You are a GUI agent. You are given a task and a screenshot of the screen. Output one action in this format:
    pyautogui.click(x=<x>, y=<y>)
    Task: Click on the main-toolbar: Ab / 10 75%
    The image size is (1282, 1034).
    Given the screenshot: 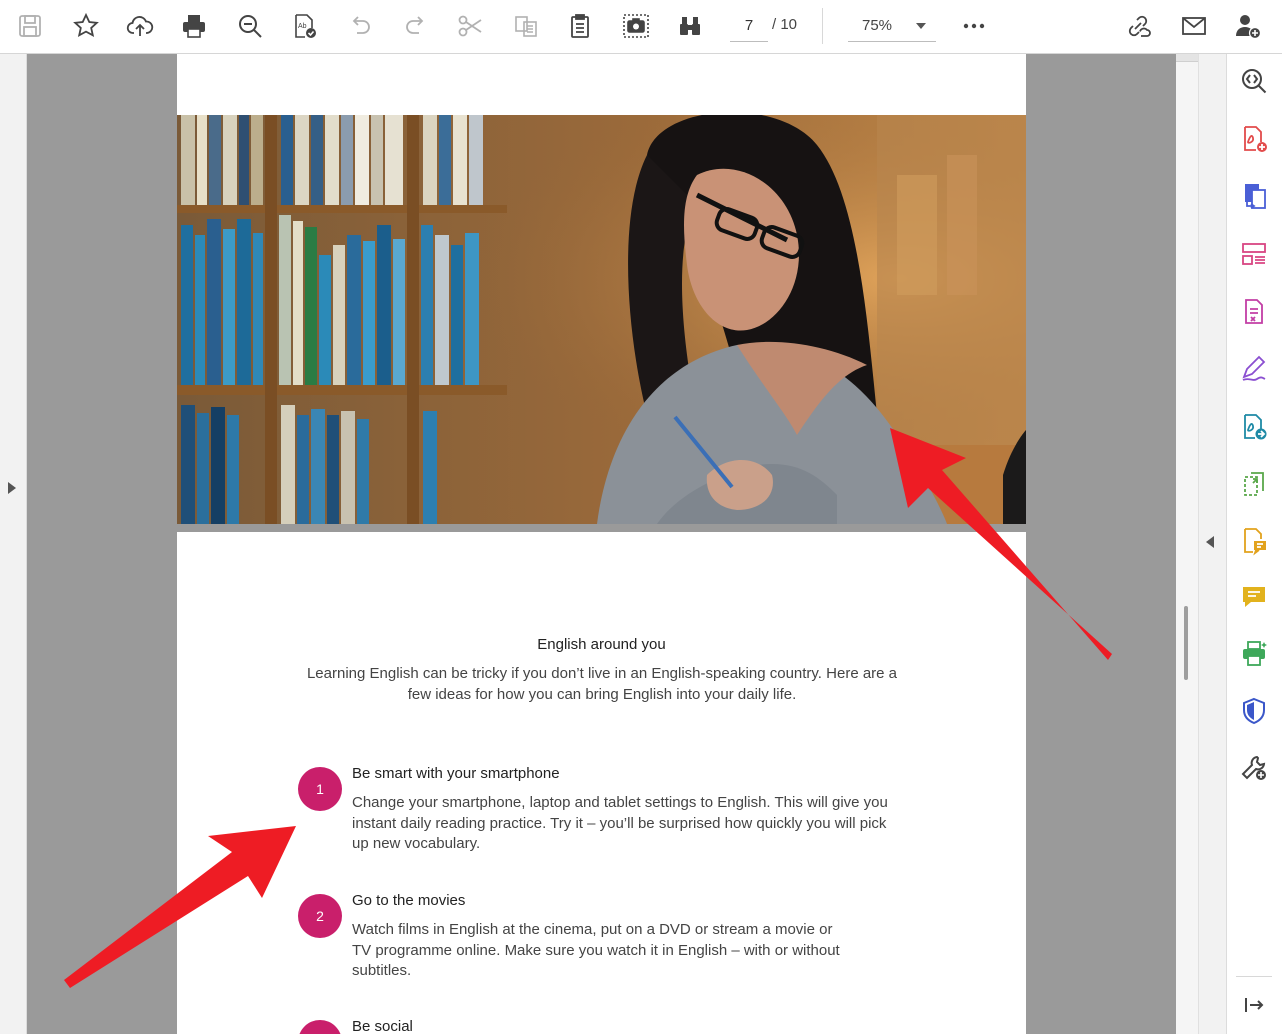 What is the action you would take?
    pyautogui.click(x=641, y=27)
    